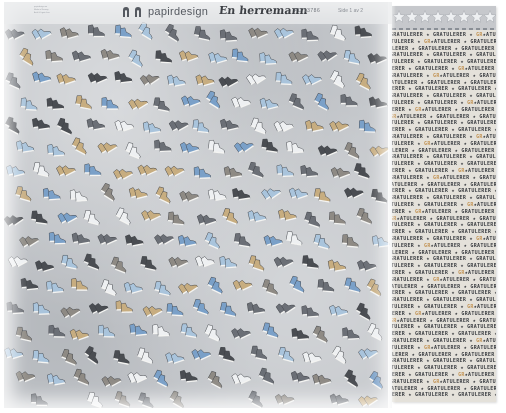 This screenshot has width=506, height=413. What do you see at coordinates (464, 16) in the screenshot?
I see `star-icon` at bounding box center [464, 16].